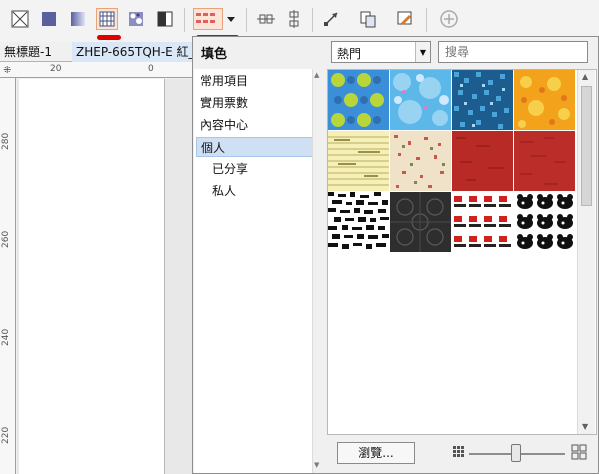 This screenshot has height=474, width=599. Describe the element at coordinates (255, 81) in the screenshot. I see `nav-item-favorites: 常用項目` at that location.